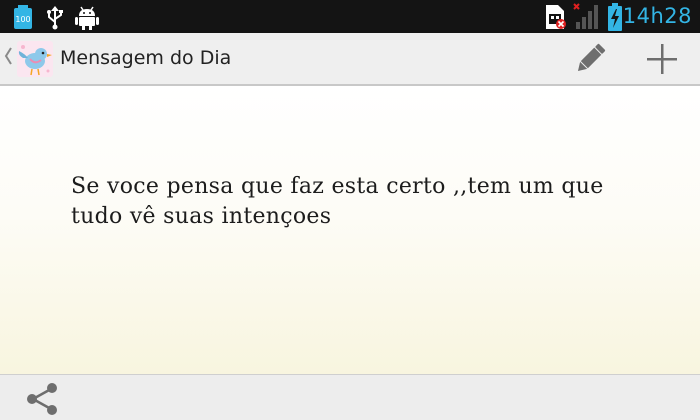  Describe the element at coordinates (587, 18) in the screenshot. I see `signal-strength-icon` at that location.